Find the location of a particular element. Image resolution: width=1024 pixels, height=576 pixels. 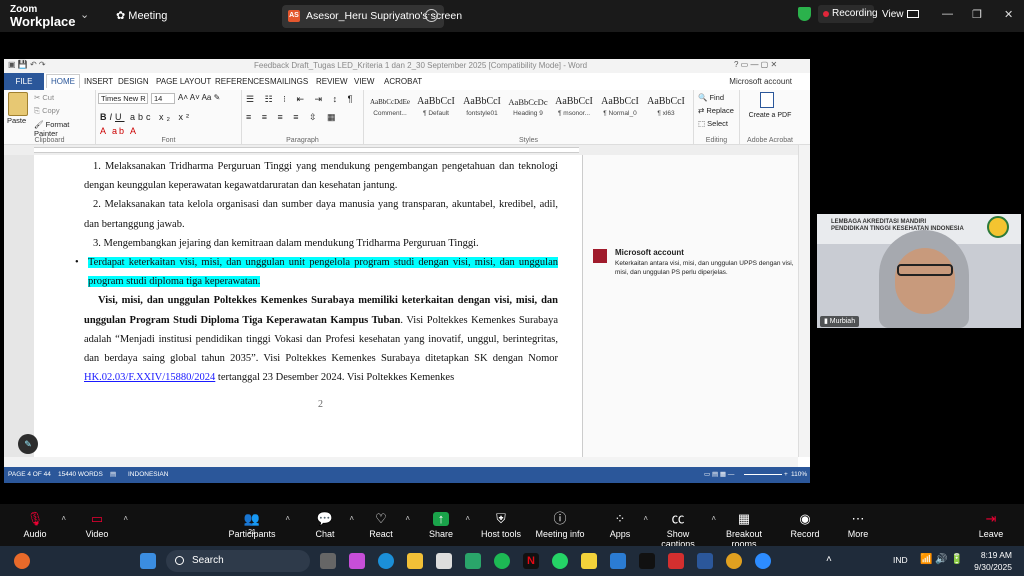

captions-button: ㏄ Show captions ˄ is located at coordinates (683, 527).